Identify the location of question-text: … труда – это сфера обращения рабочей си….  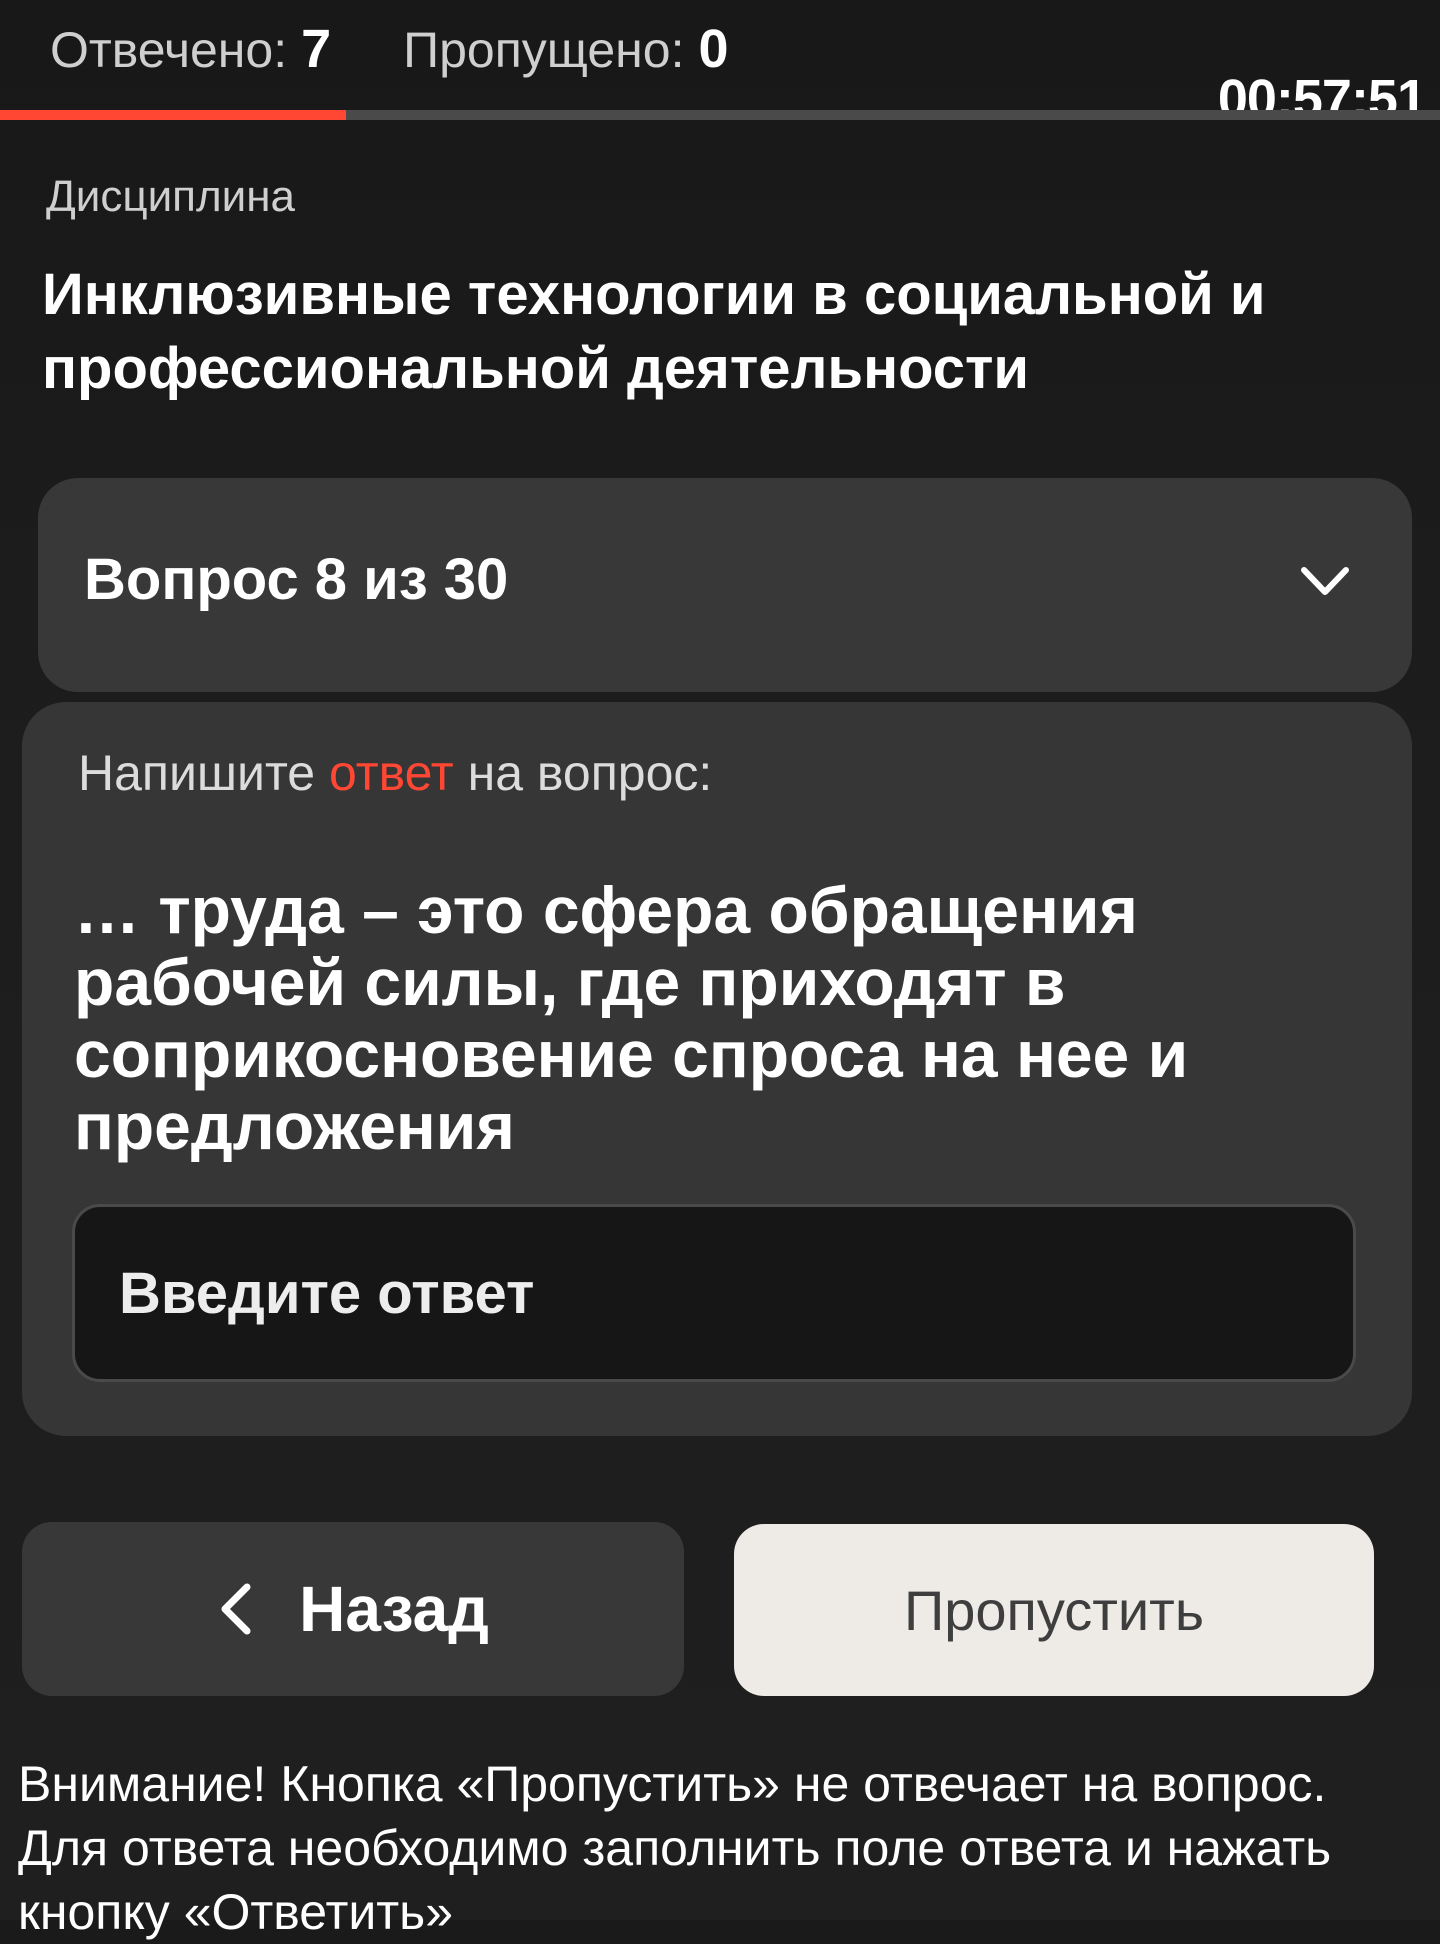
(631, 1018).